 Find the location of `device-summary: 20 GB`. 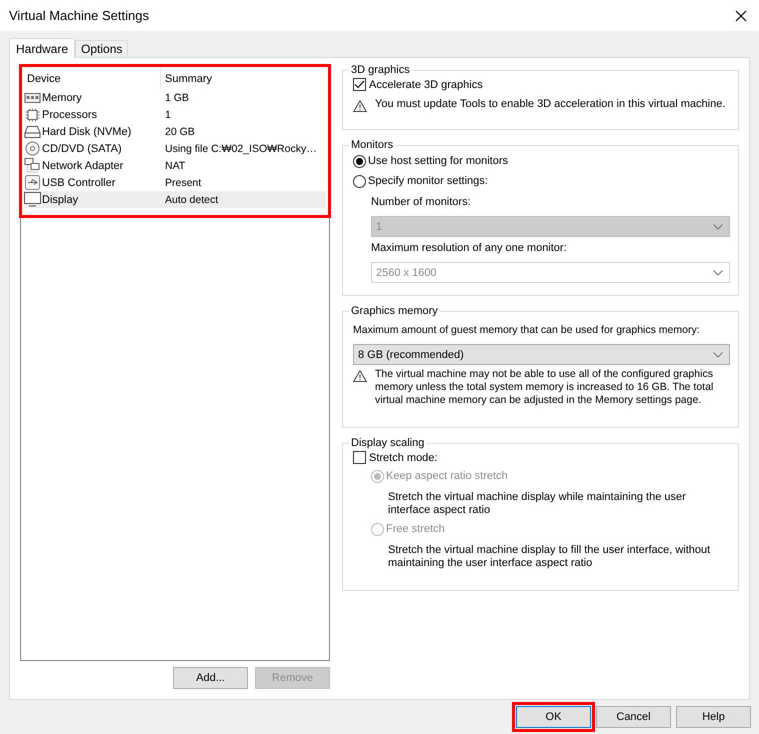

device-summary: 20 GB is located at coordinates (180, 132).